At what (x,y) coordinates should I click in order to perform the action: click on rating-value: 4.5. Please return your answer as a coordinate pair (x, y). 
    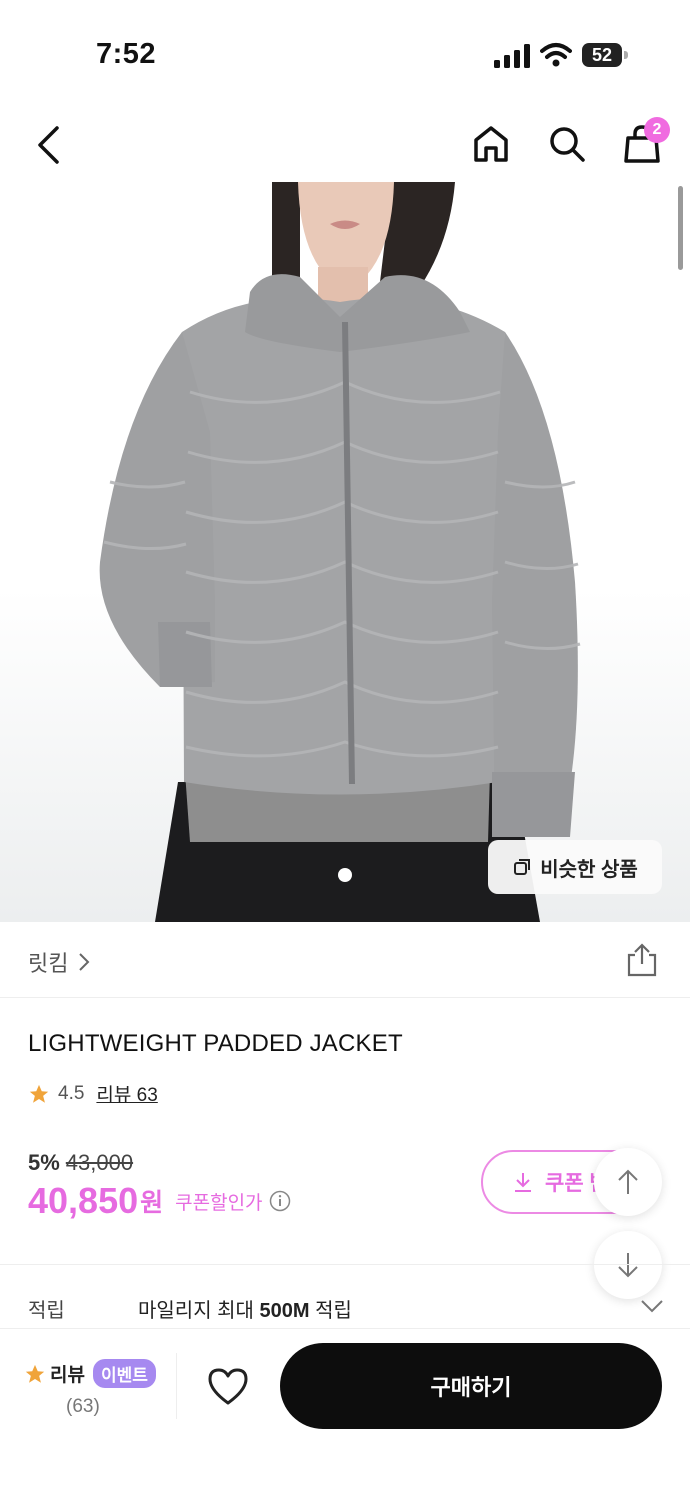
    Looking at the image, I should click on (71, 1093).